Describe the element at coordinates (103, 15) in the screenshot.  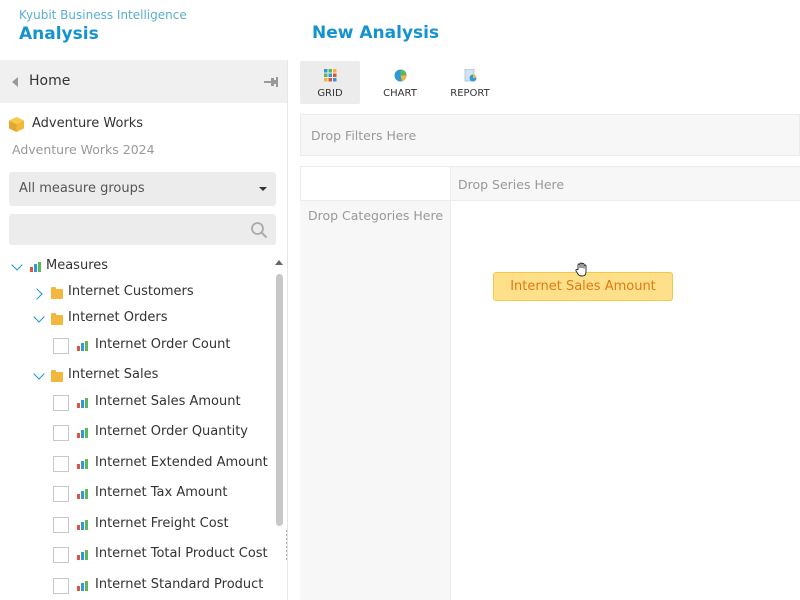
I see `app-subtitle: Kyubit Business Intelligence` at that location.